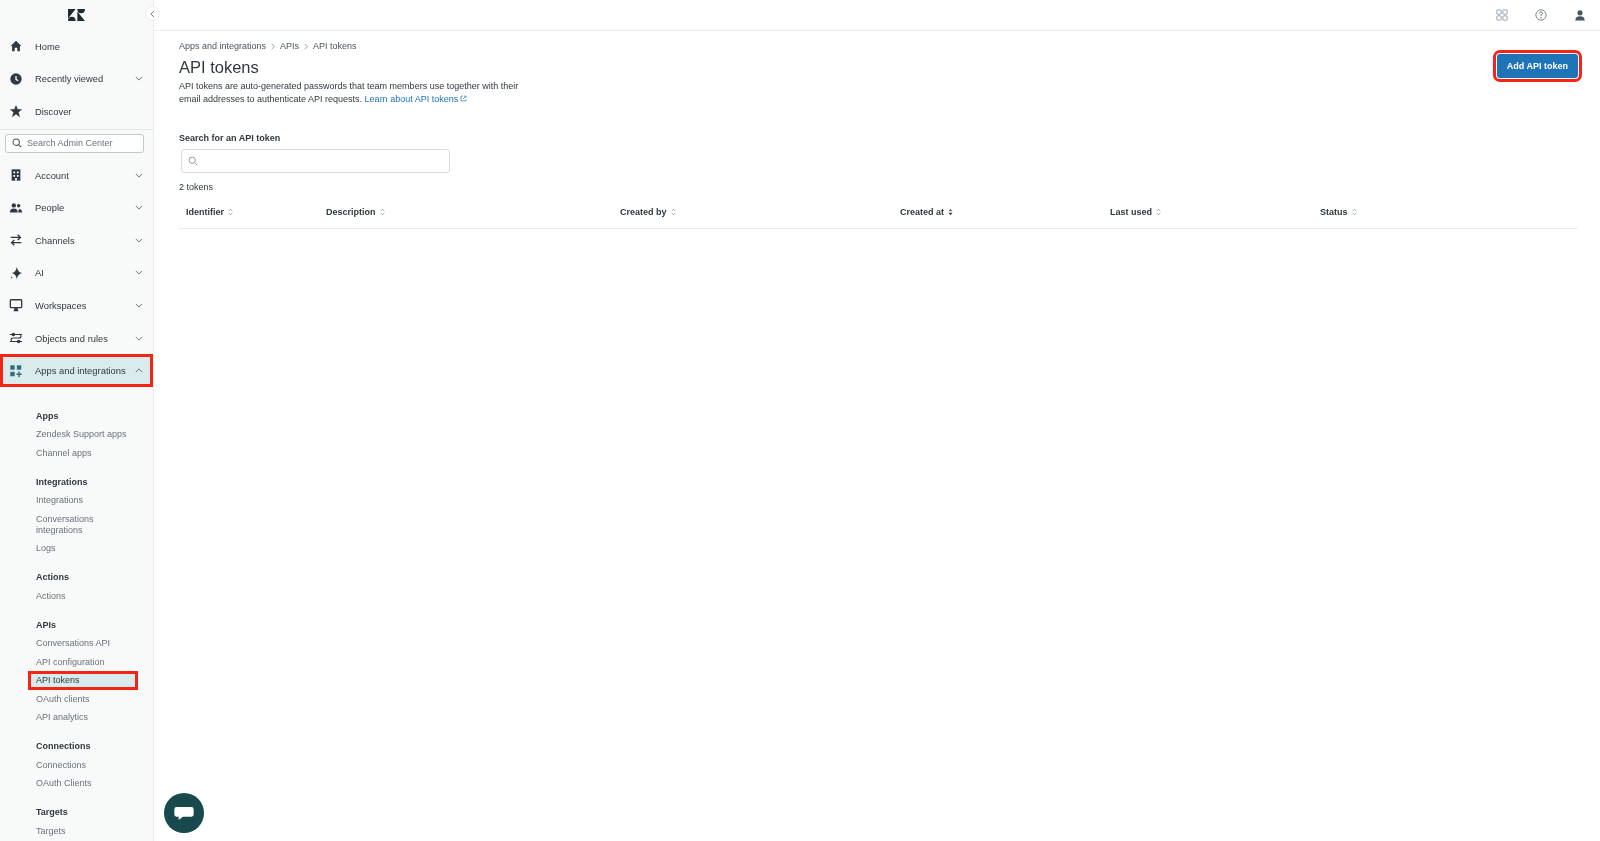 The image size is (1600, 841). Describe the element at coordinates (76, 111) in the screenshot. I see `nav-item: Discover` at that location.